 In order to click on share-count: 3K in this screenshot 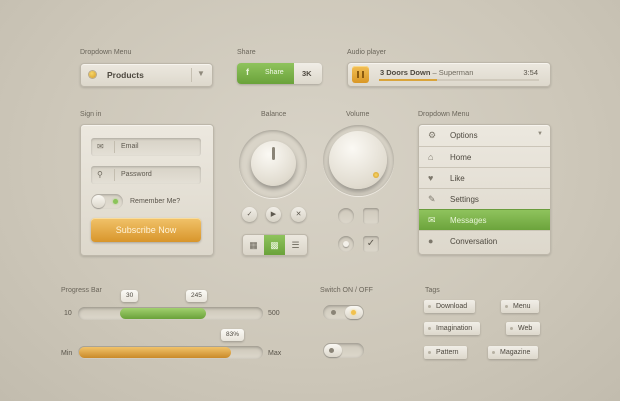, I will do `click(308, 73)`.